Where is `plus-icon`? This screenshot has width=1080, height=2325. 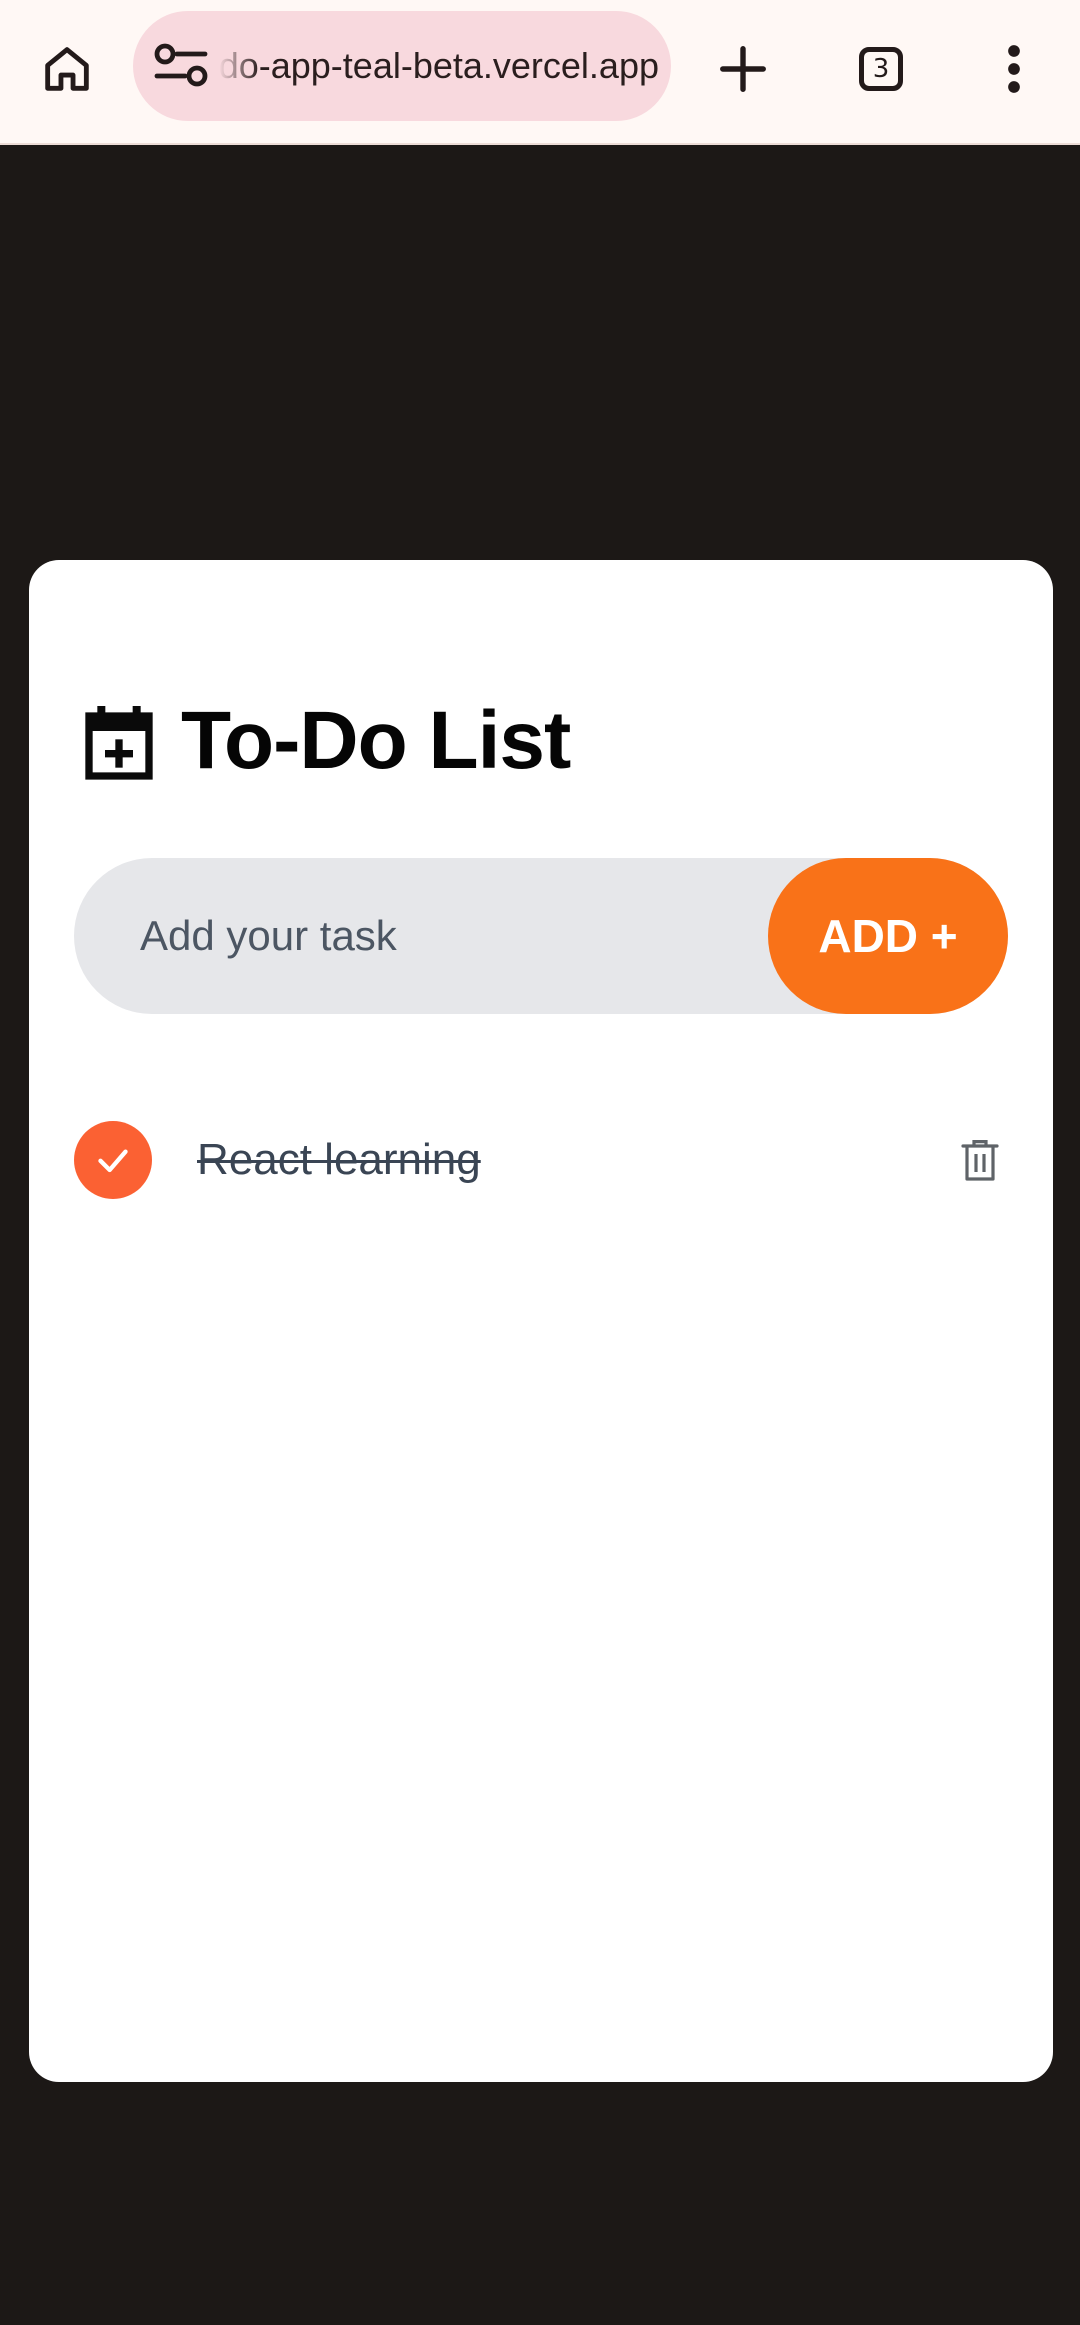 plus-icon is located at coordinates (743, 69).